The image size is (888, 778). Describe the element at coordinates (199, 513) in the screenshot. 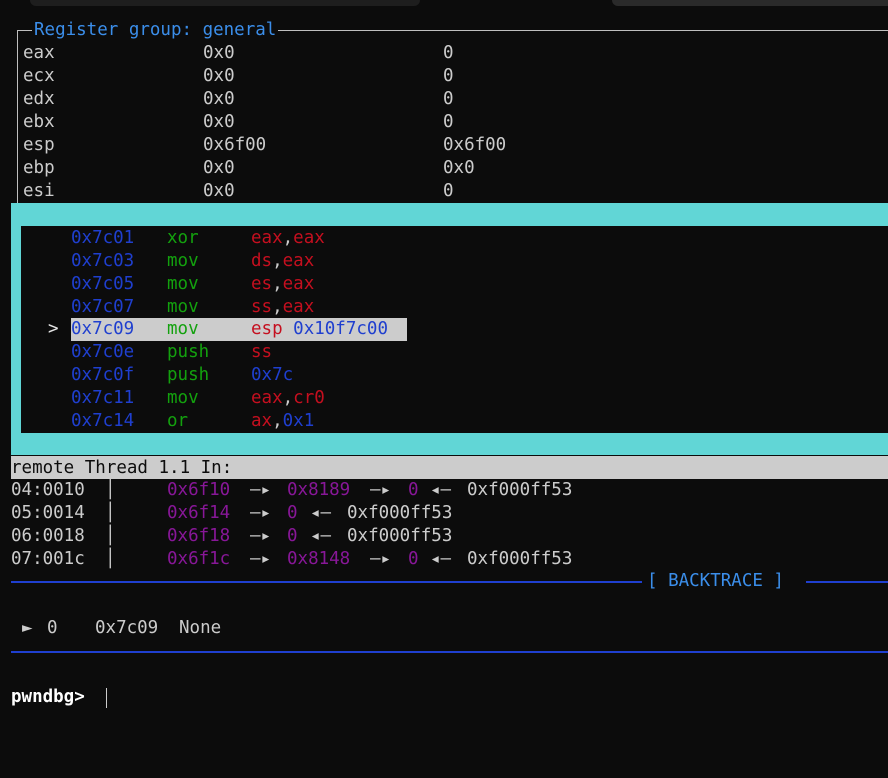

I see `stack-address: 0x6f14` at that location.